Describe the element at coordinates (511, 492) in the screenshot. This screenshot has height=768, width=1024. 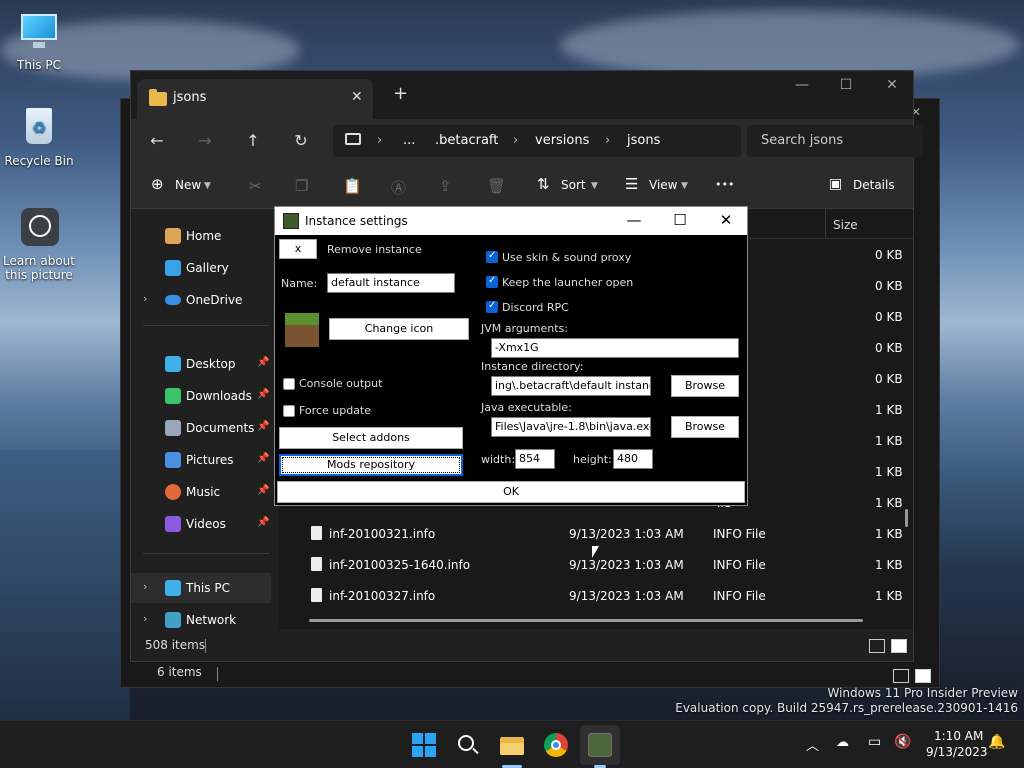
I see `ok-button: OK` at that location.